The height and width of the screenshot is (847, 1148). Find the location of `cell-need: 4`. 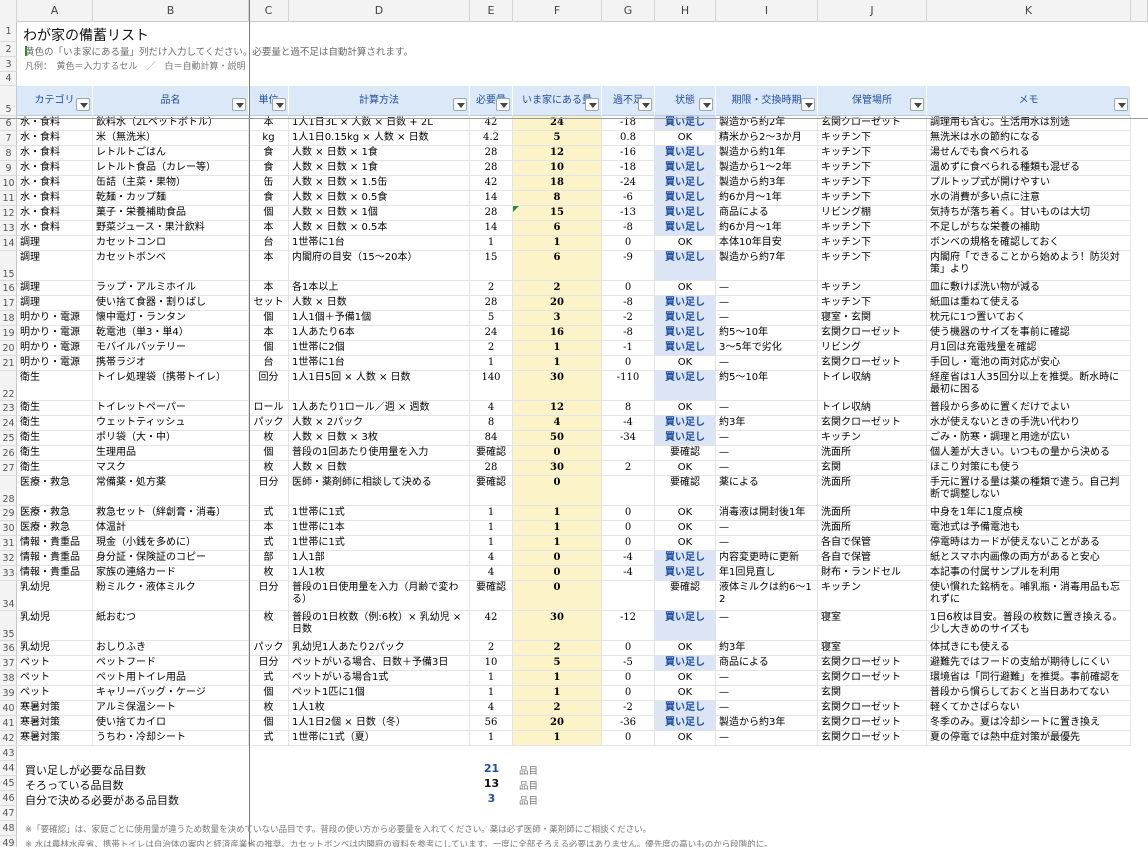

cell-need: 4 is located at coordinates (491, 708).